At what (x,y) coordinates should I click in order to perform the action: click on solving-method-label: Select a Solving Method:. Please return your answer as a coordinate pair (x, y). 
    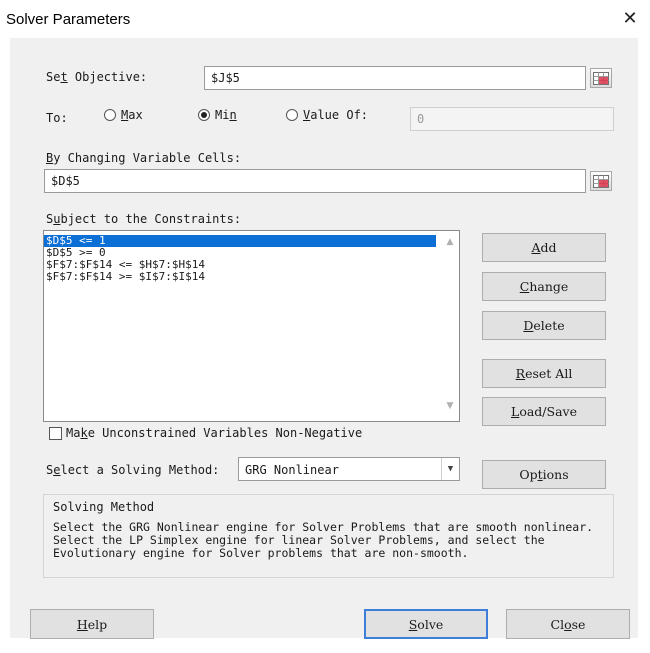
    Looking at the image, I should click on (133, 470).